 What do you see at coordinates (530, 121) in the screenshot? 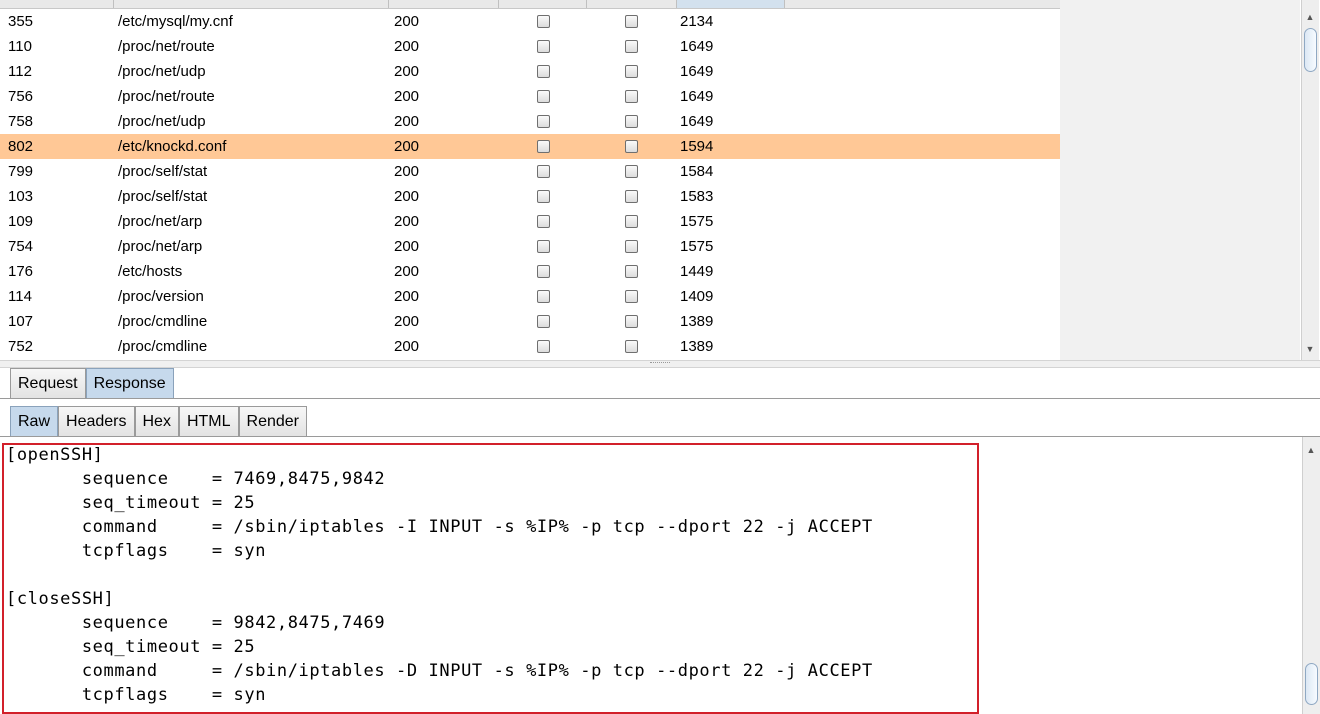
I see `table-row: 758/proc/net/udp 200 1649` at bounding box center [530, 121].